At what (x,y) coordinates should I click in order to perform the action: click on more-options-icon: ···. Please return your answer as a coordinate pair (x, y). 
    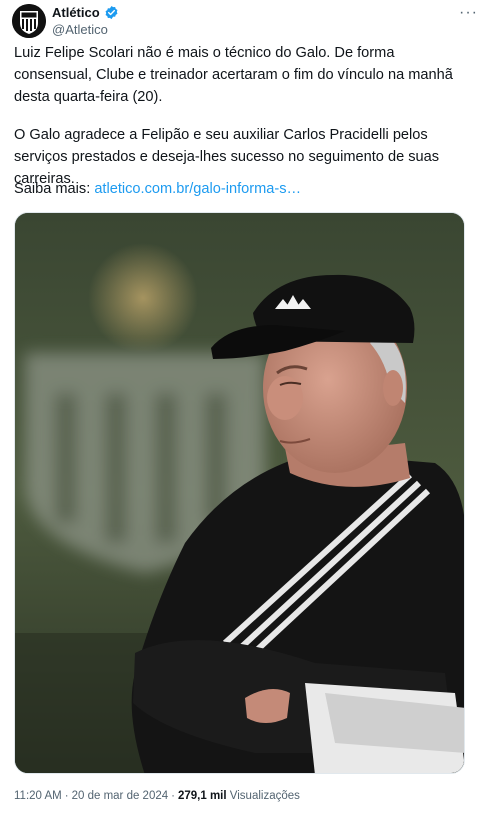
    Looking at the image, I should click on (468, 13).